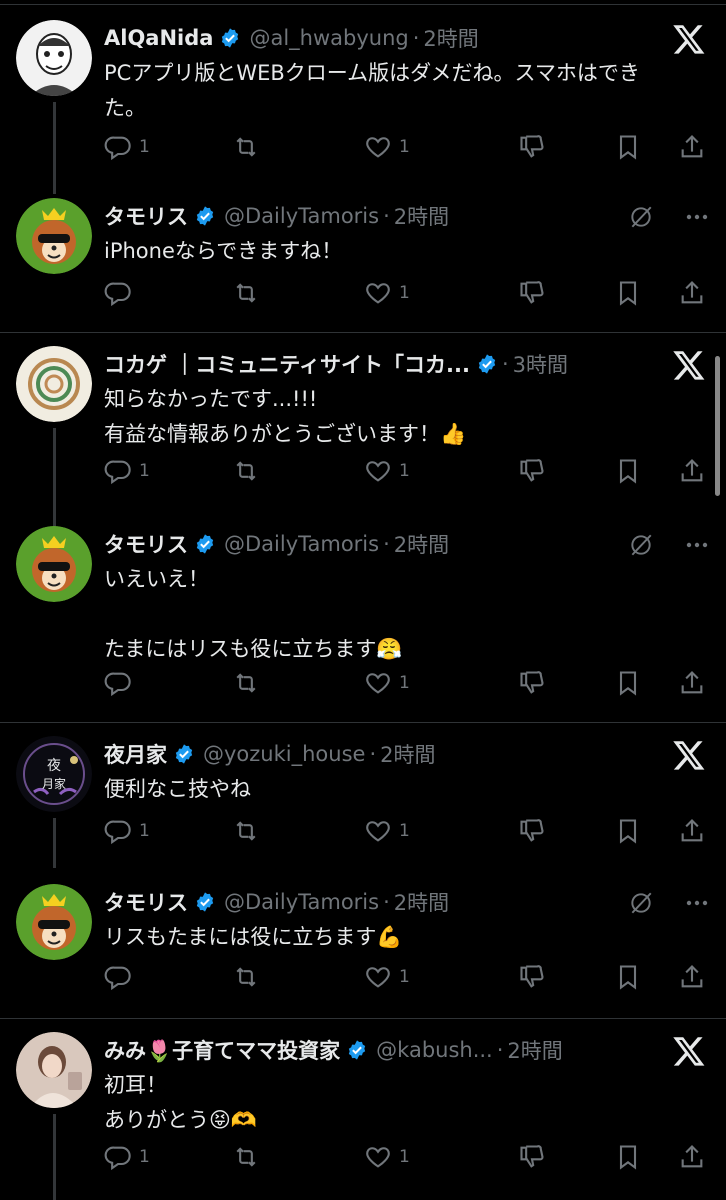  What do you see at coordinates (117, 832) in the screenshot?
I see `reply-icon` at bounding box center [117, 832].